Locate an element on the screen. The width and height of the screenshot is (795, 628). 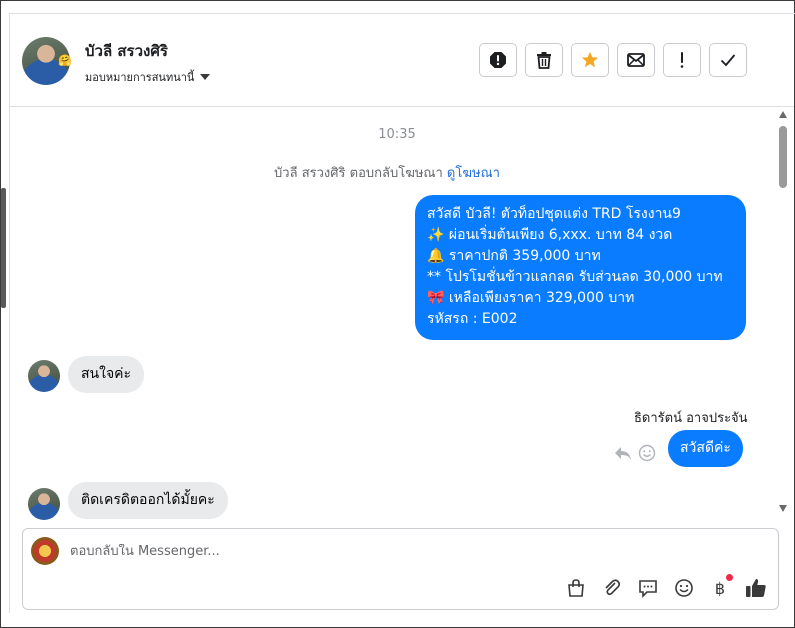
emoji-button is located at coordinates (684, 588).